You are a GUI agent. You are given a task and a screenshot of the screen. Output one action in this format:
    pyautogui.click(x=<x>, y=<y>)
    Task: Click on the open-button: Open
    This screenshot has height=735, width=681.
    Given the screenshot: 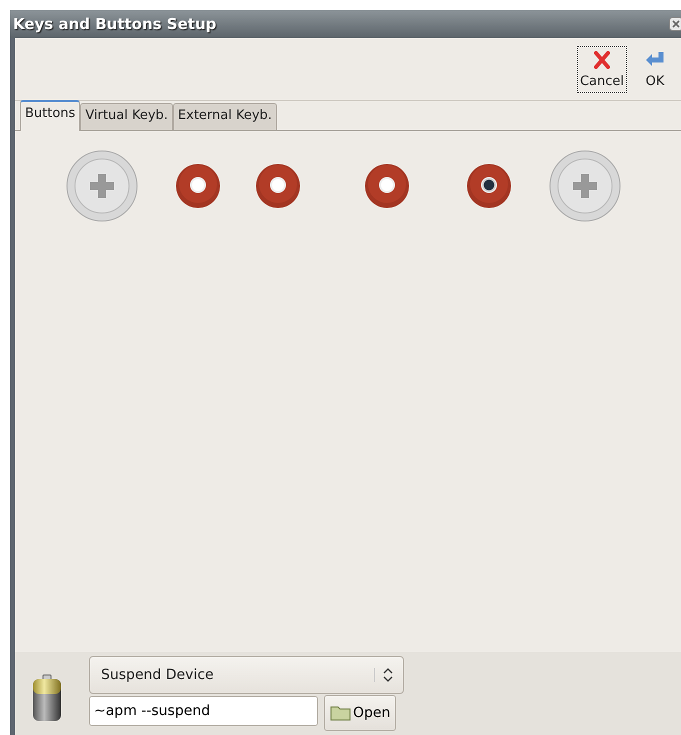 What is the action you would take?
    pyautogui.click(x=360, y=713)
    